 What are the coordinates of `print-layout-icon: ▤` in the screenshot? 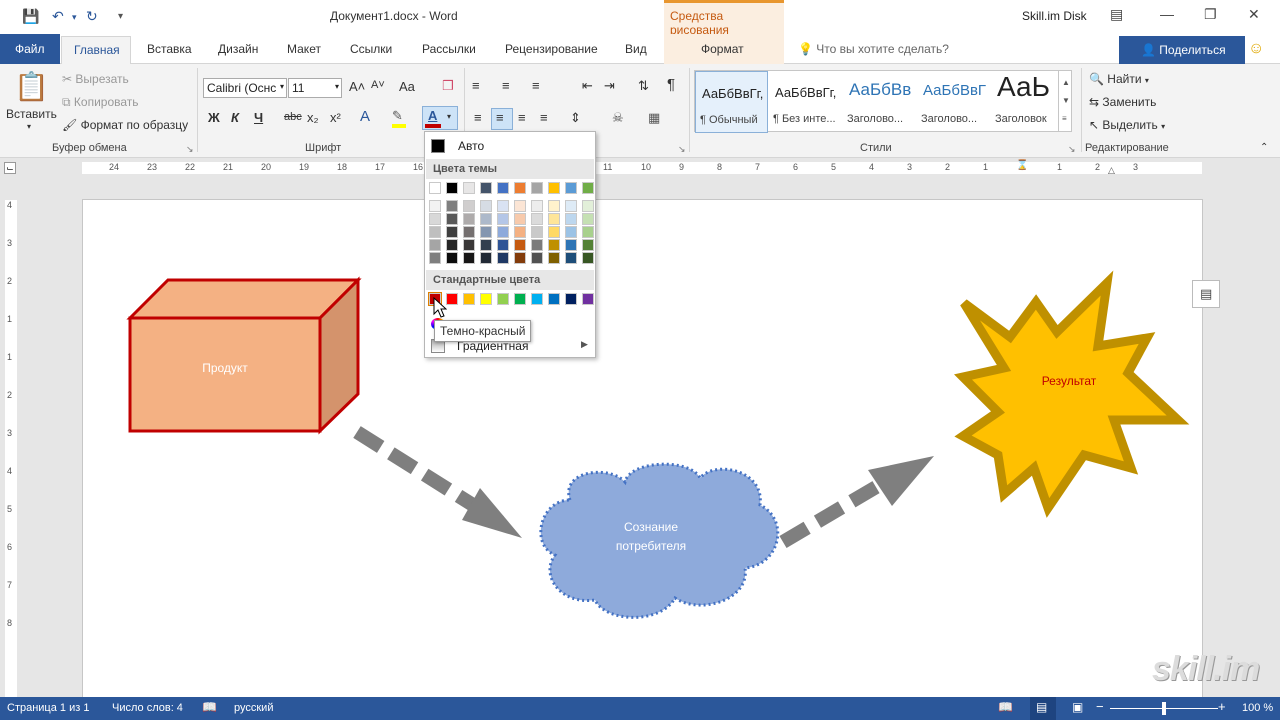 It's located at (1042, 707).